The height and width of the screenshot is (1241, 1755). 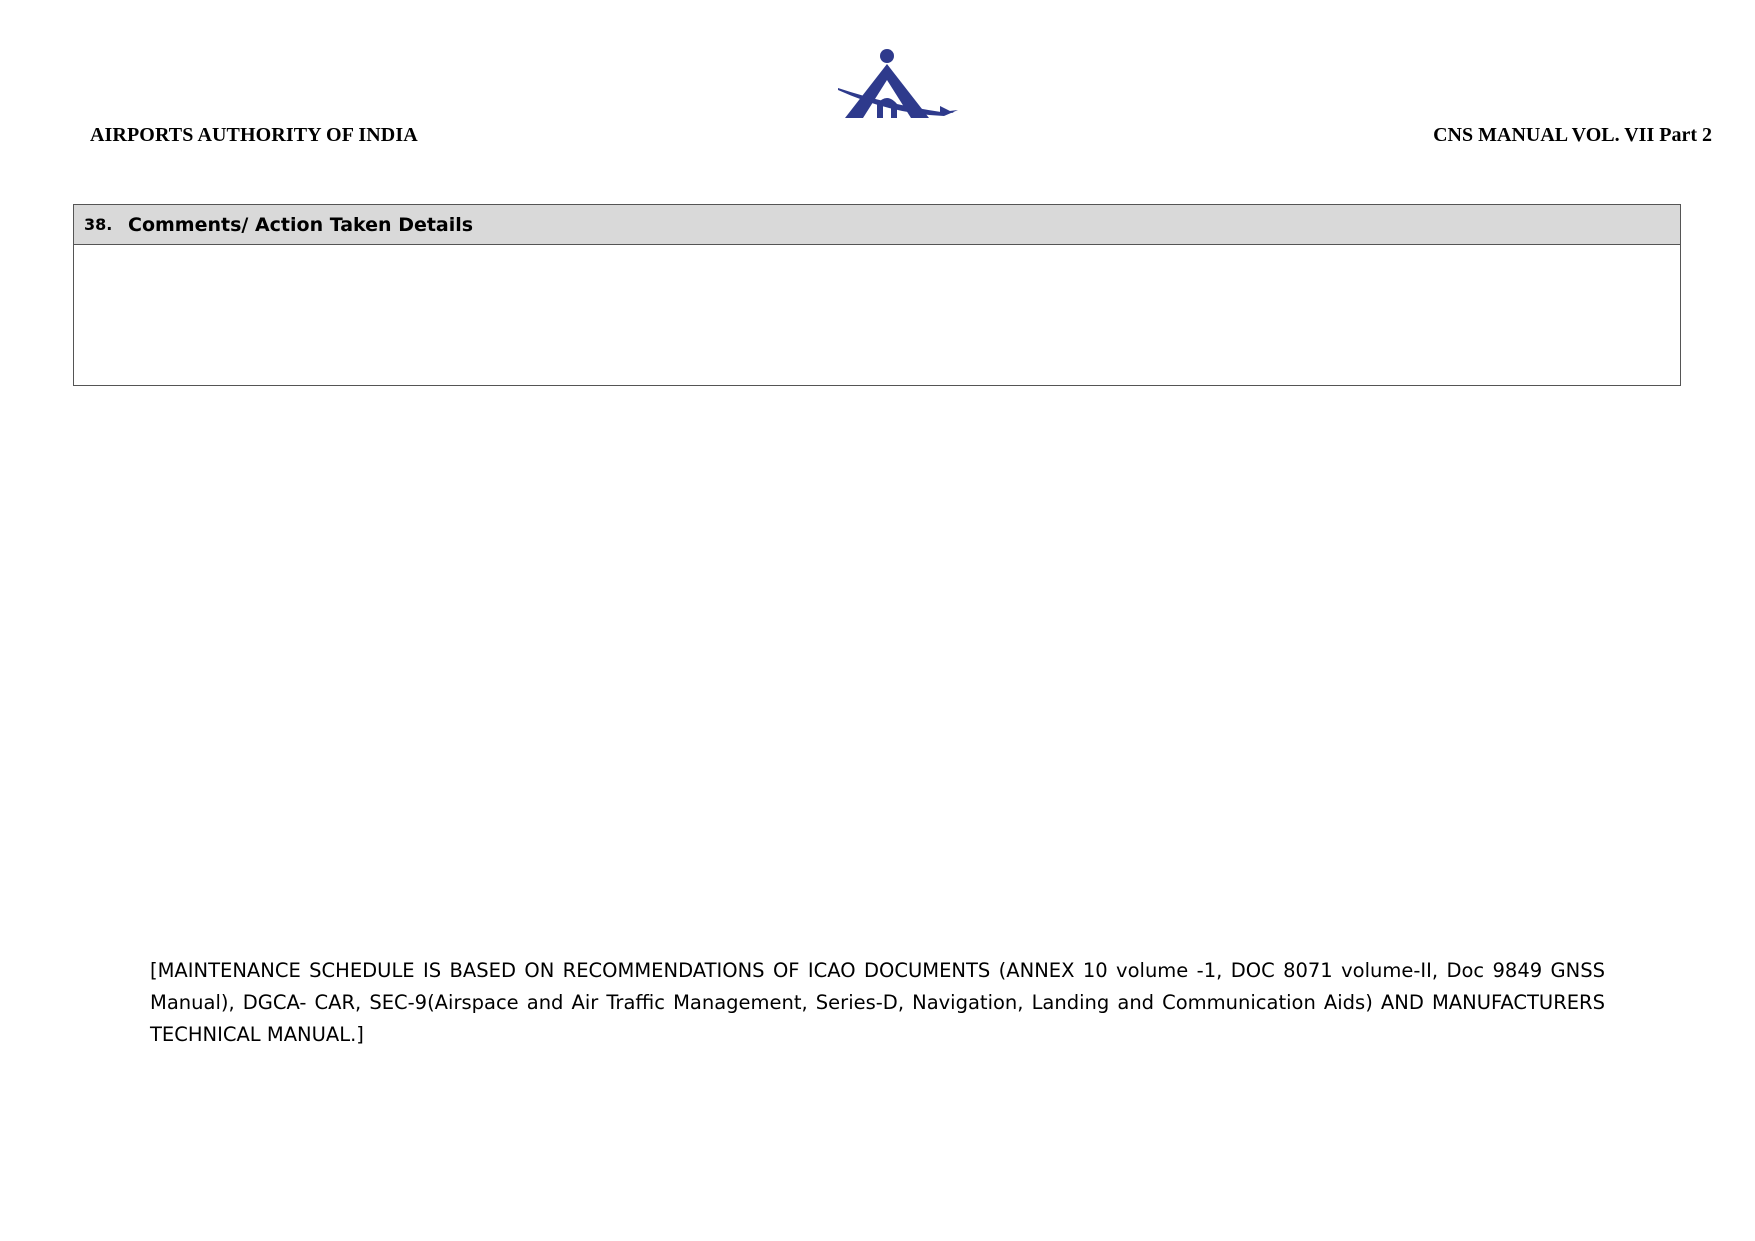 What do you see at coordinates (301, 224) in the screenshot?
I see `section-title: Comments/ Action Taken Details` at bounding box center [301, 224].